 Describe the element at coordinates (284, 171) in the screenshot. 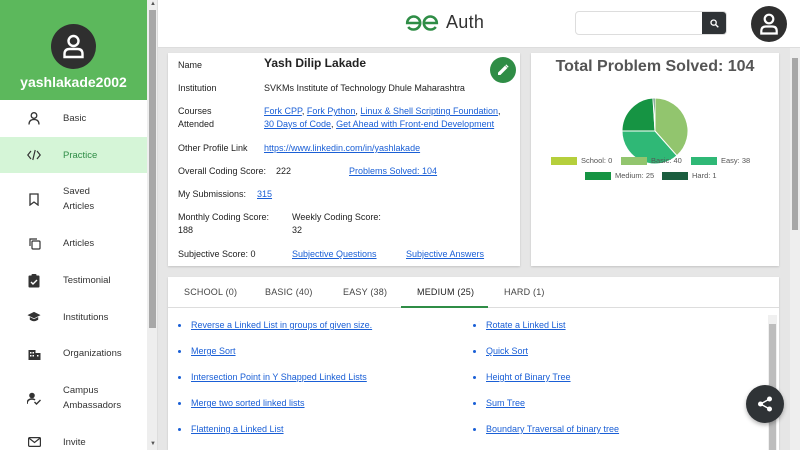

I see `overall-score-value: 222` at that location.